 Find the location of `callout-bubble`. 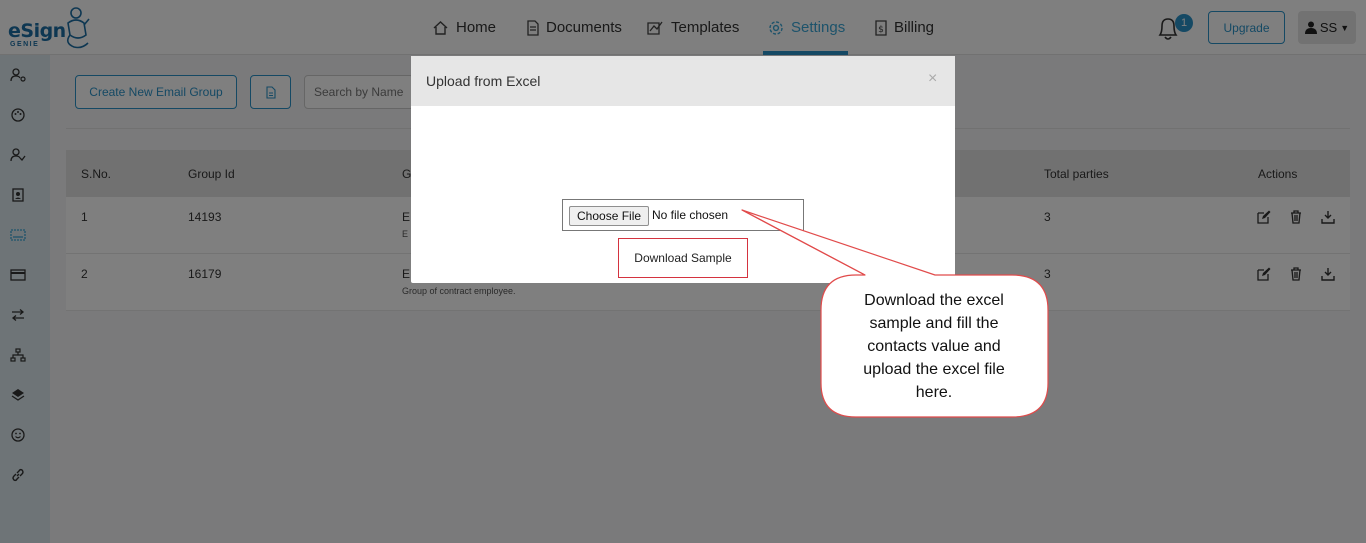

callout-bubble is located at coordinates (895, 313).